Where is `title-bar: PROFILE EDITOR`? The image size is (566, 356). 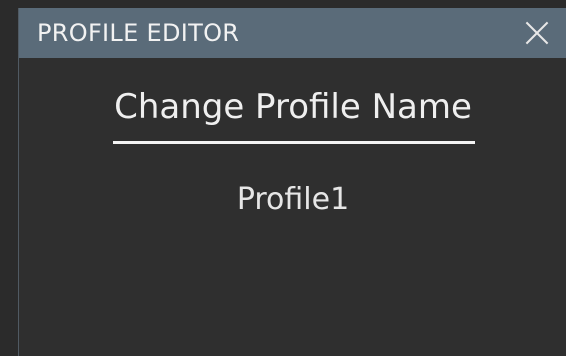
title-bar: PROFILE EDITOR is located at coordinates (292, 33).